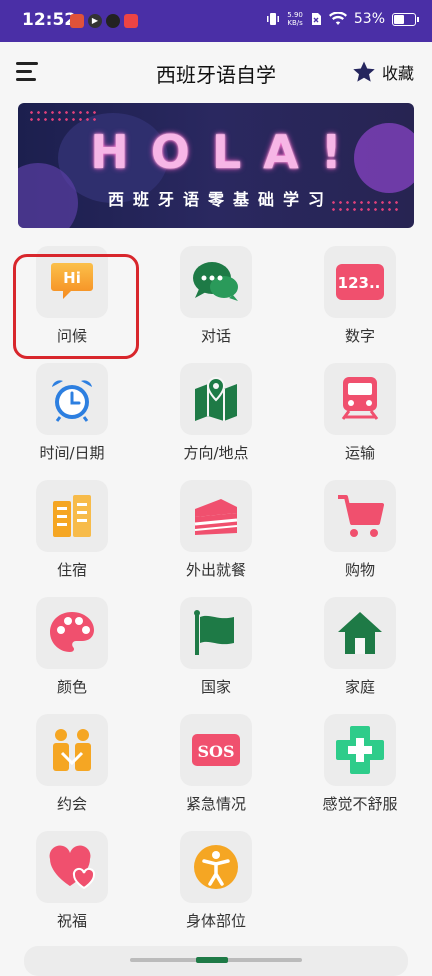  Describe the element at coordinates (216, 453) in the screenshot. I see `category-label: 方向/地点` at that location.